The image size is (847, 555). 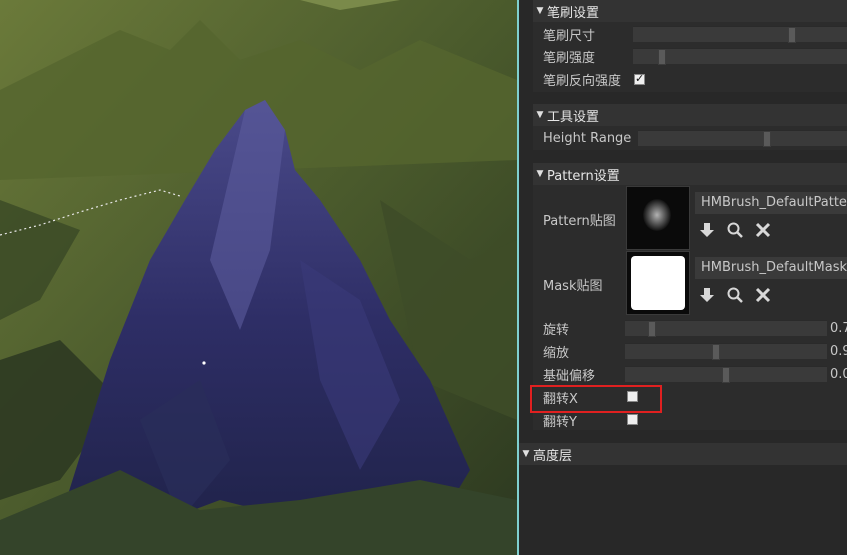 I want to click on brush-size-row: 笔刷尺寸, so click(x=690, y=34).